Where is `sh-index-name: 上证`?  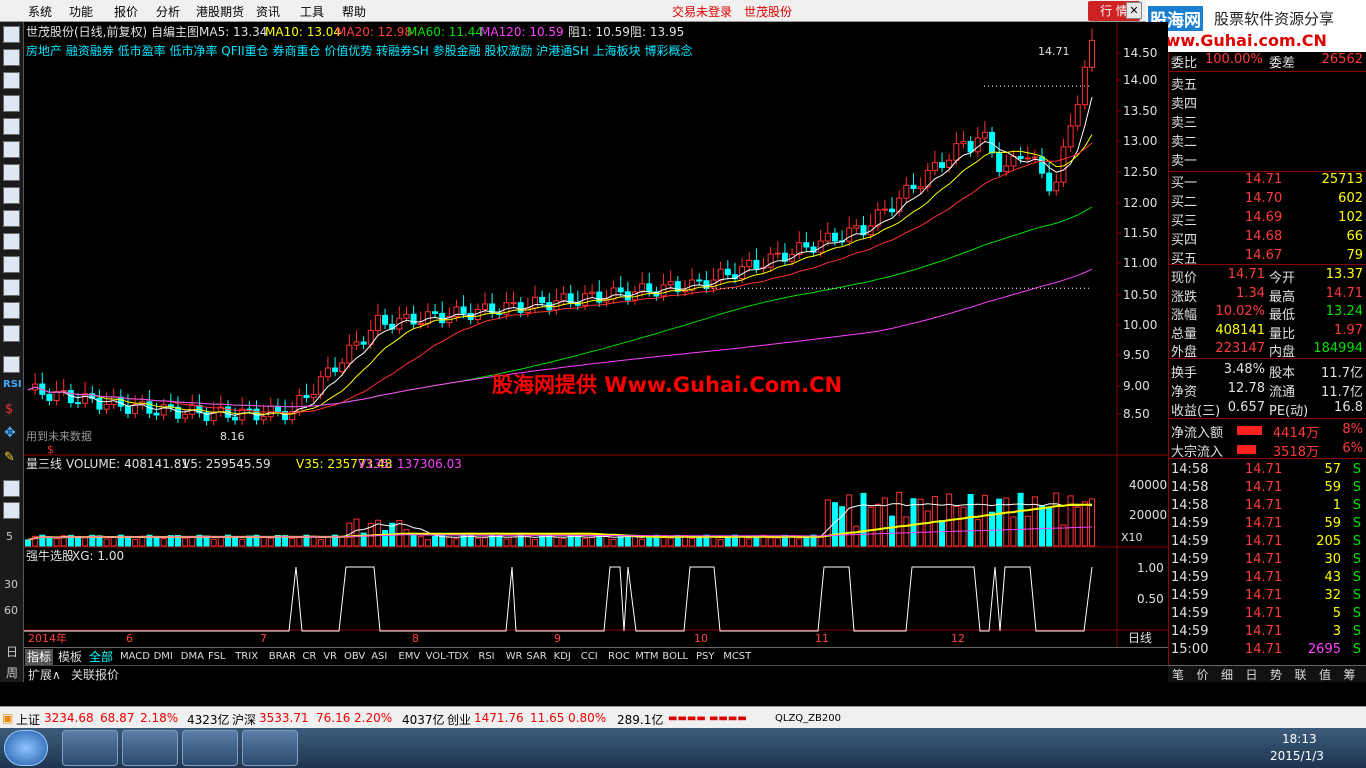
sh-index-name: 上证 is located at coordinates (28, 719).